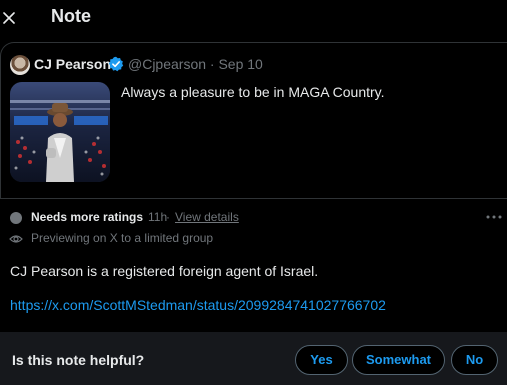 The image size is (507, 385). What do you see at coordinates (195, 64) in the screenshot?
I see `author-handle-date: @Cjpearson · Sep 10` at bounding box center [195, 64].